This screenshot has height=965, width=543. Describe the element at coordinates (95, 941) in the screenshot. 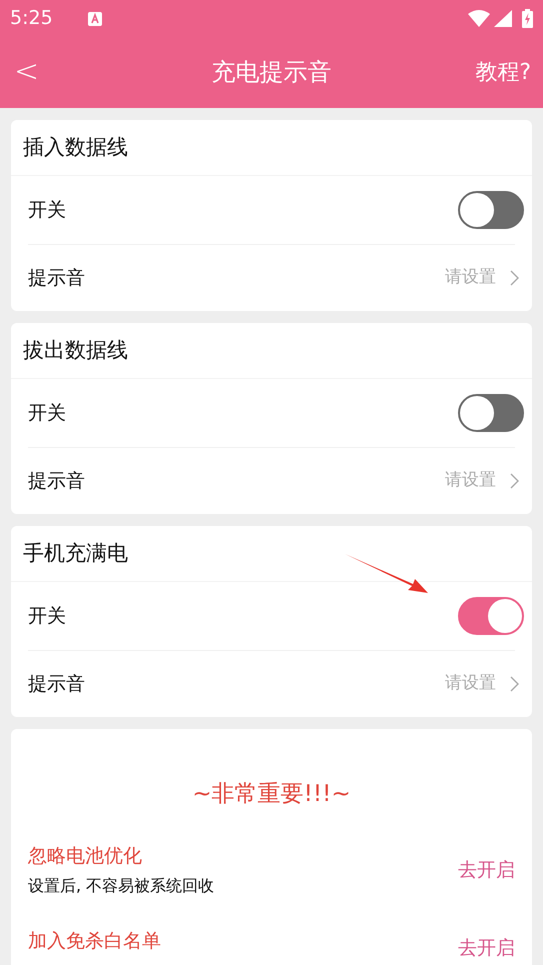

I see `item-title: 加入免杀白名单` at that location.